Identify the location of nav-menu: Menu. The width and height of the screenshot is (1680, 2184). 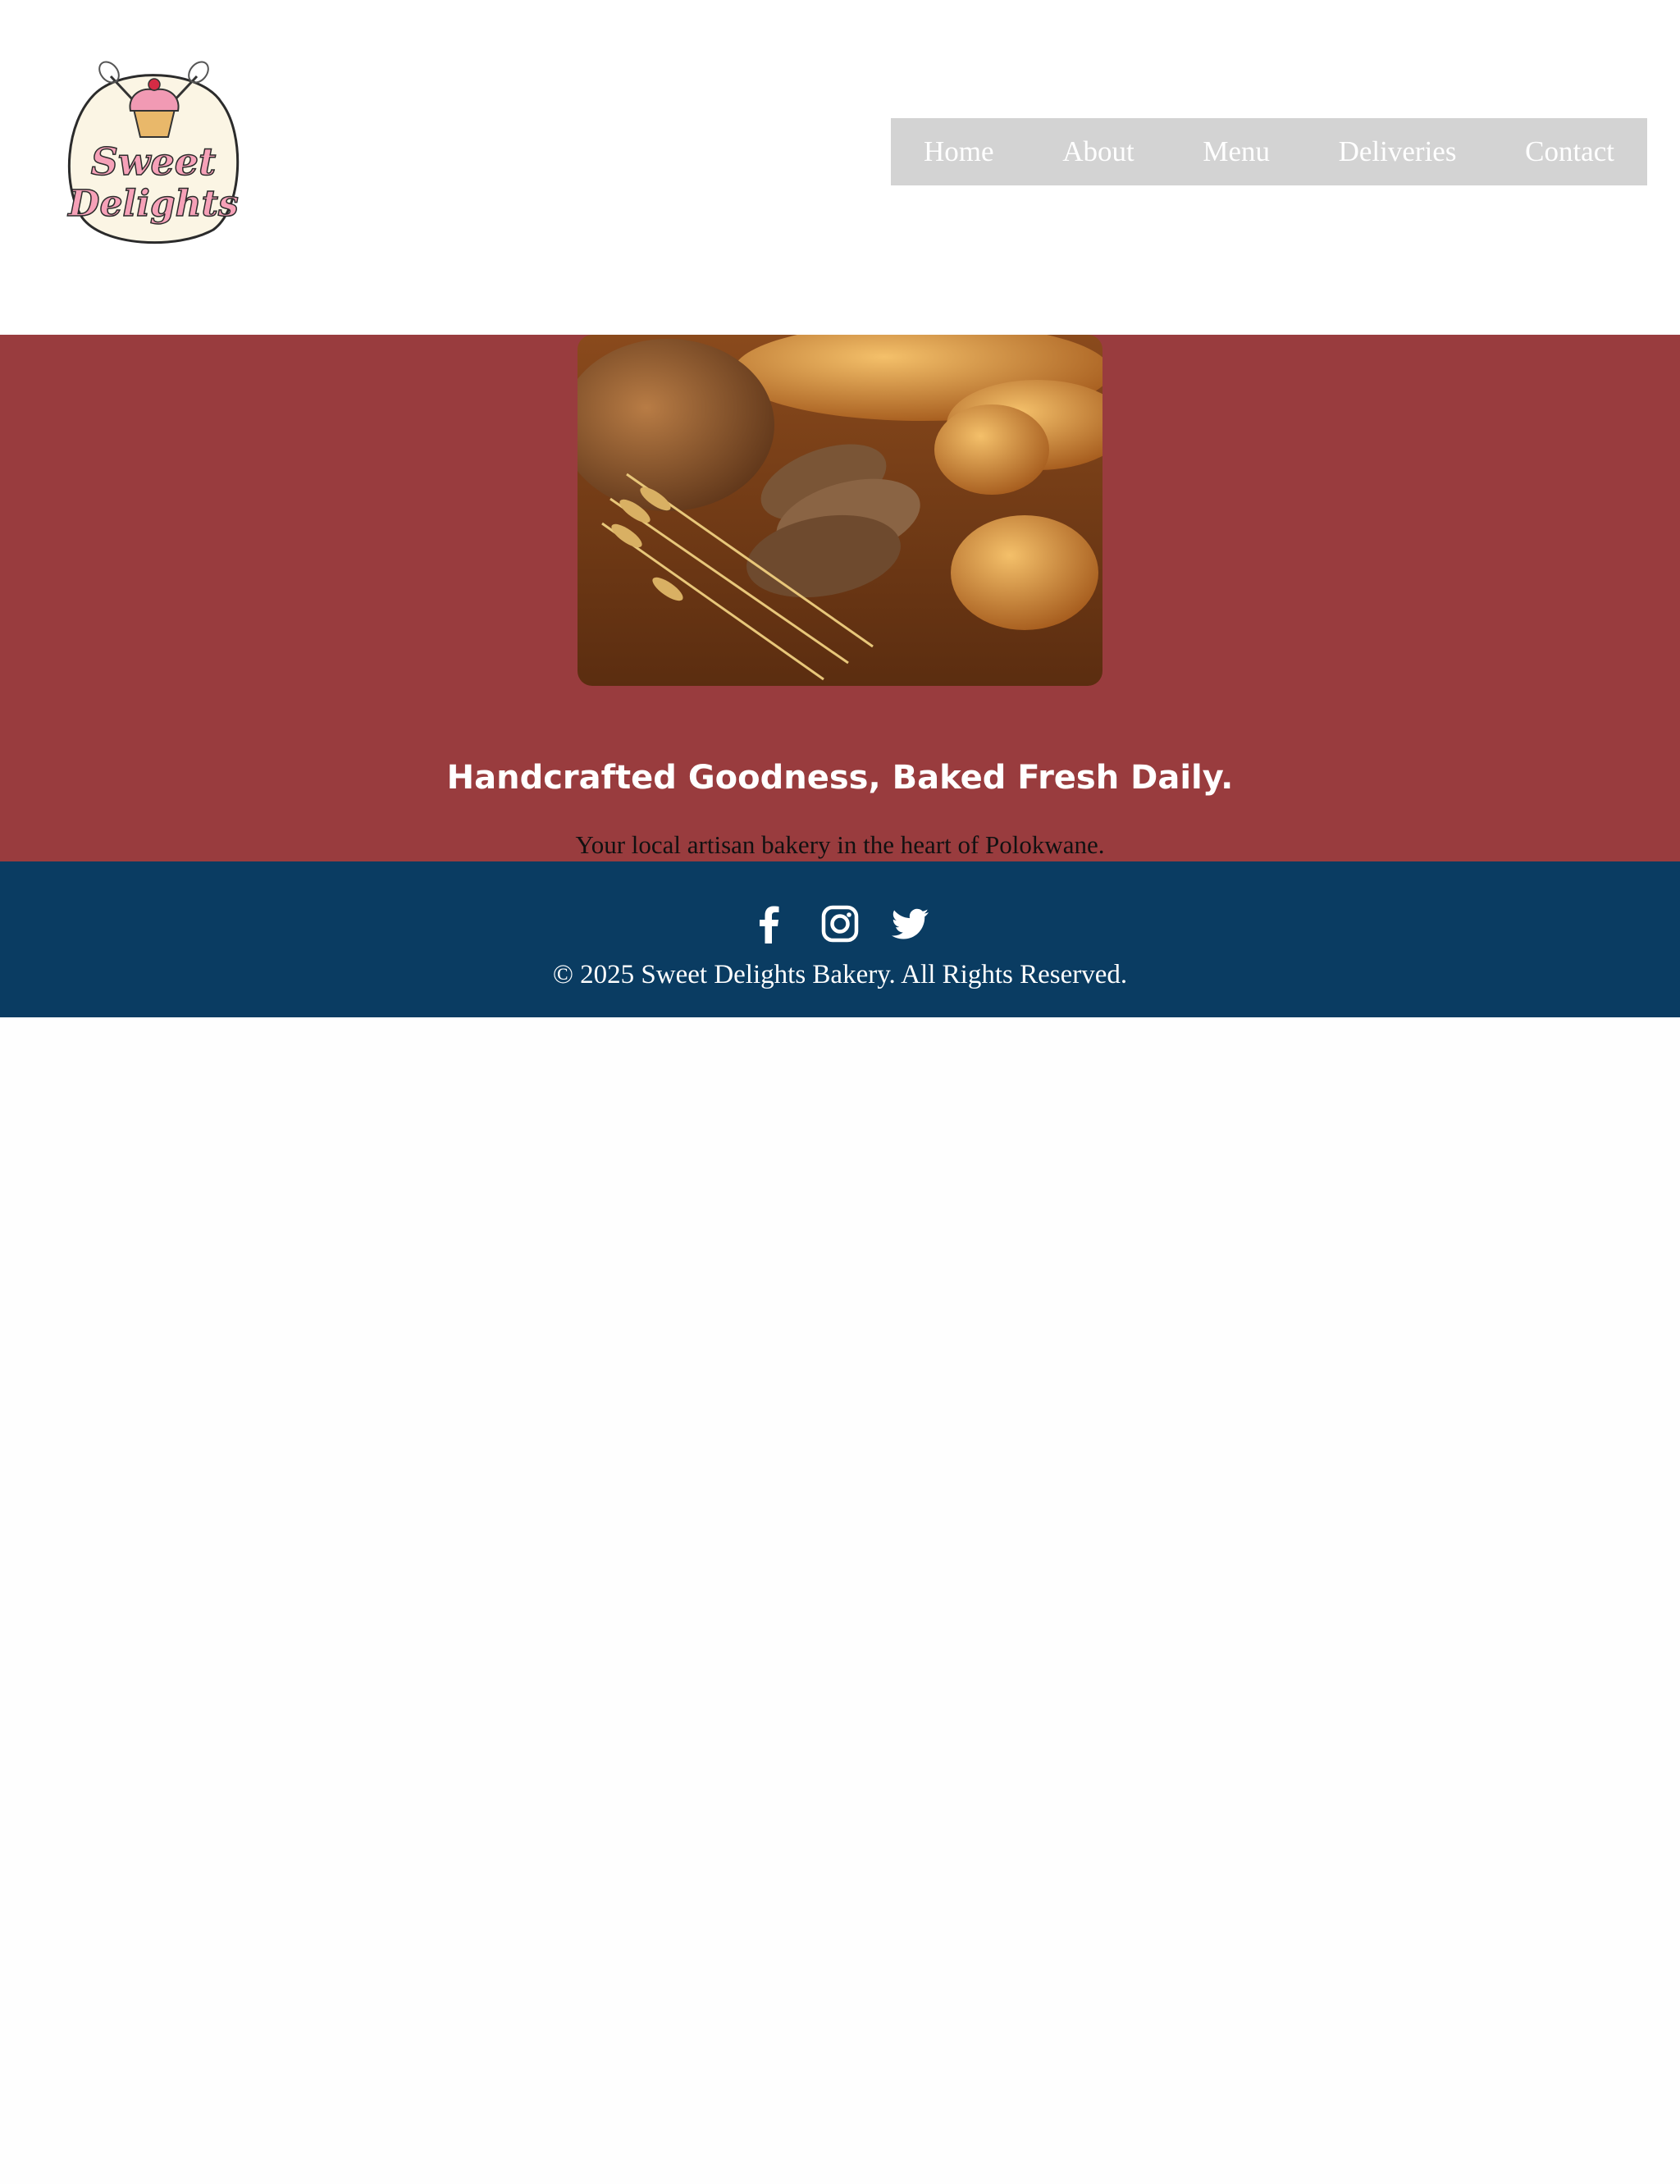
(1236, 151).